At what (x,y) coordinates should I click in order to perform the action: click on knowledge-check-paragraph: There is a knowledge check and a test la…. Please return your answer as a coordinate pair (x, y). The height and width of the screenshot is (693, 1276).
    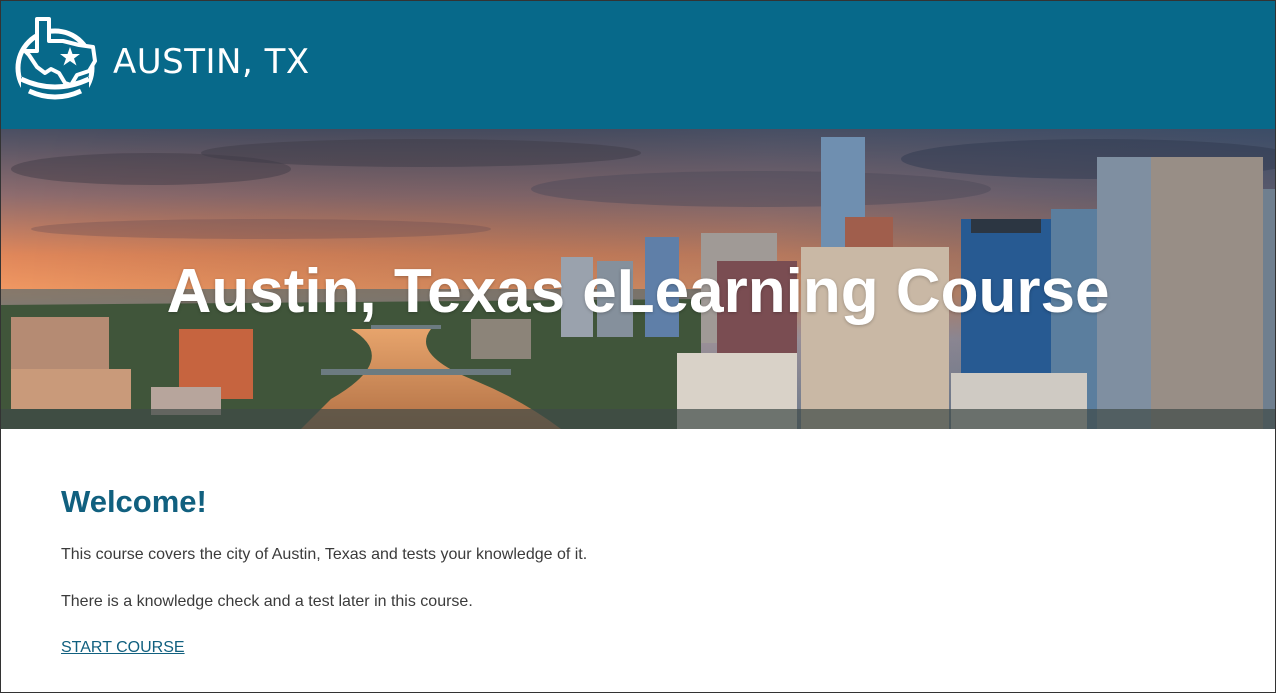
    Looking at the image, I should click on (267, 601).